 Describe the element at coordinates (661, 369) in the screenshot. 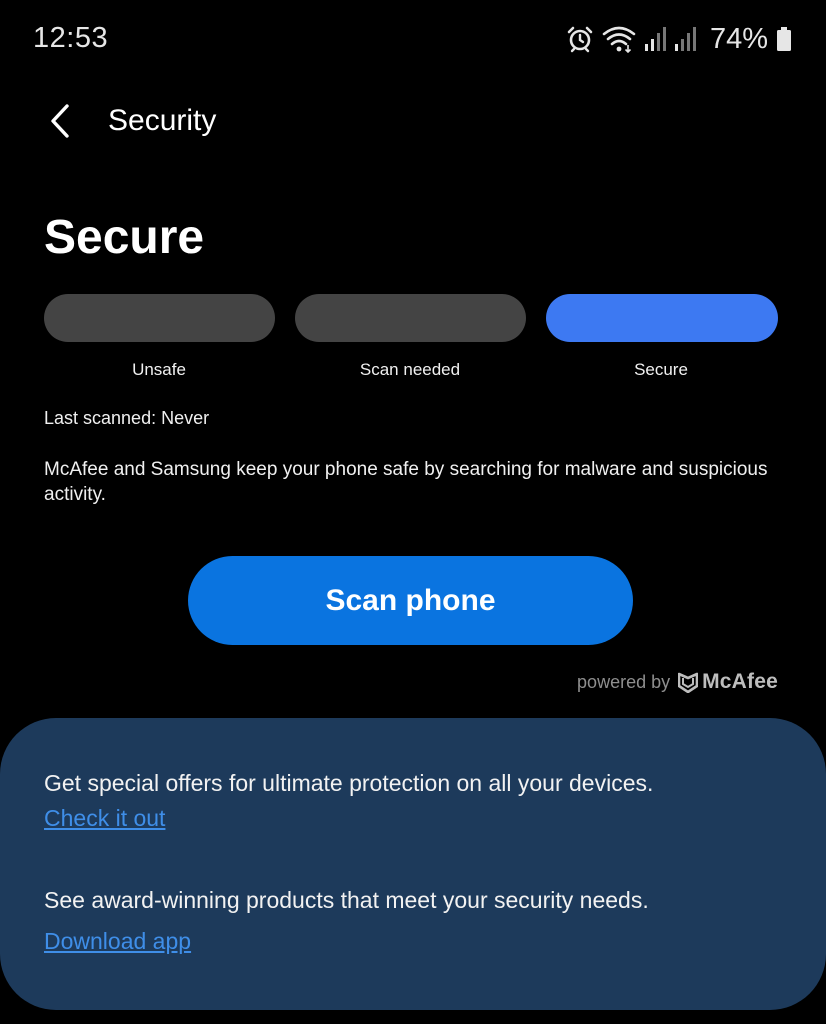

I see `status-level-label: Secure` at that location.